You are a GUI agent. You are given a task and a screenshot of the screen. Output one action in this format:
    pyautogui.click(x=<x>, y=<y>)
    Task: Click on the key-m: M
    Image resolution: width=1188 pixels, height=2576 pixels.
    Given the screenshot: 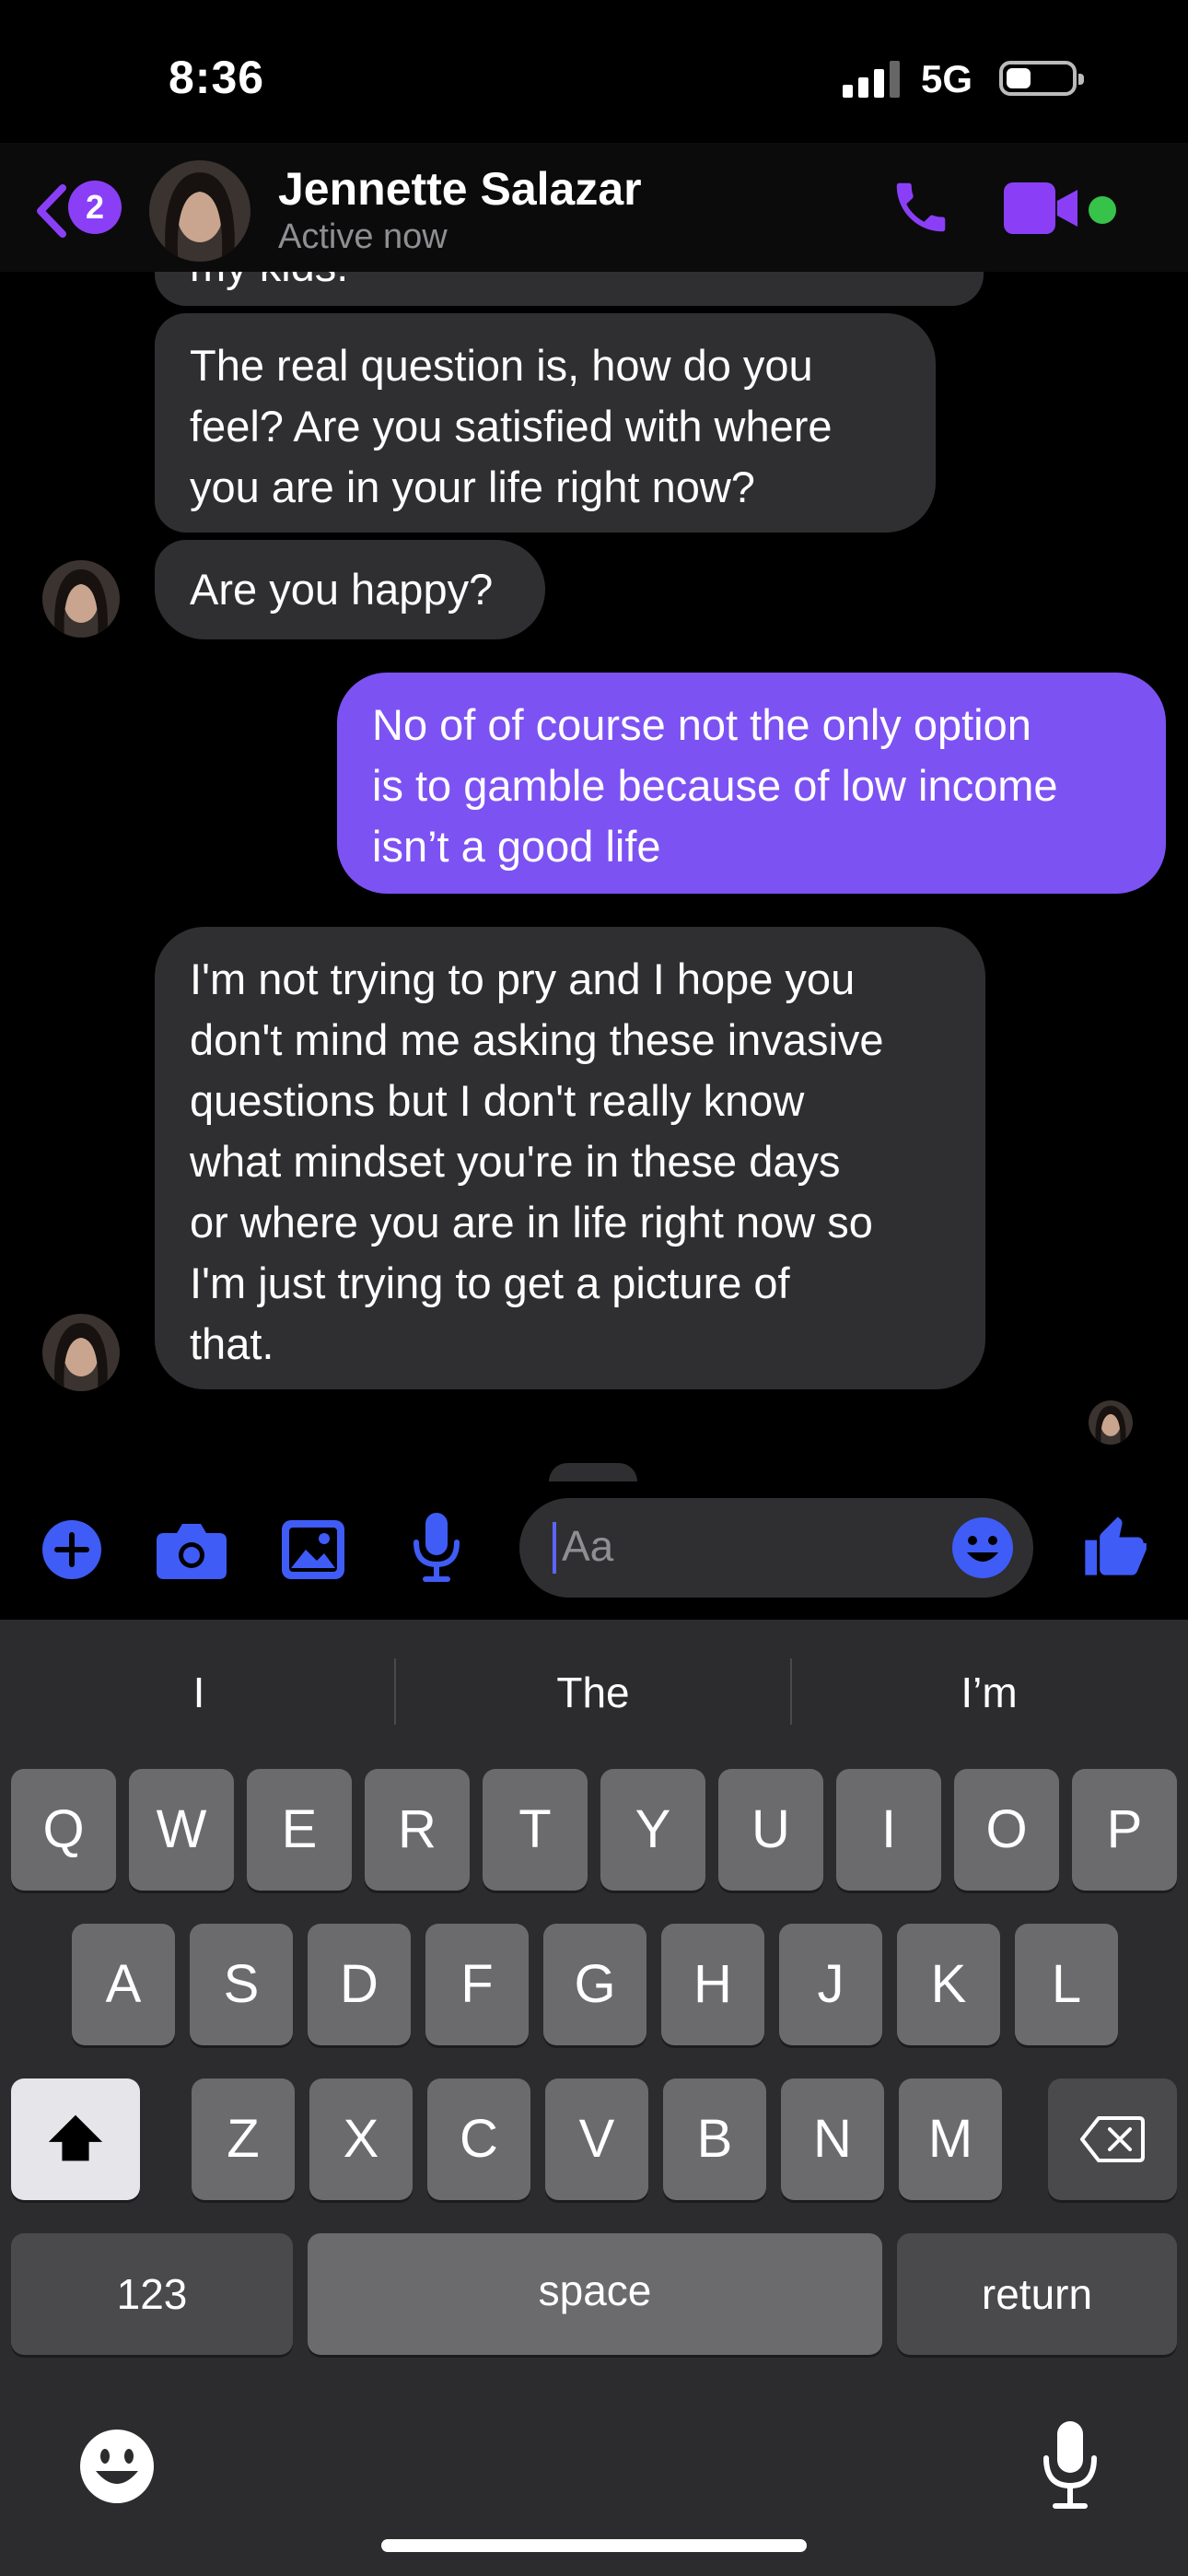 What is the action you would take?
    pyautogui.click(x=951, y=2139)
    